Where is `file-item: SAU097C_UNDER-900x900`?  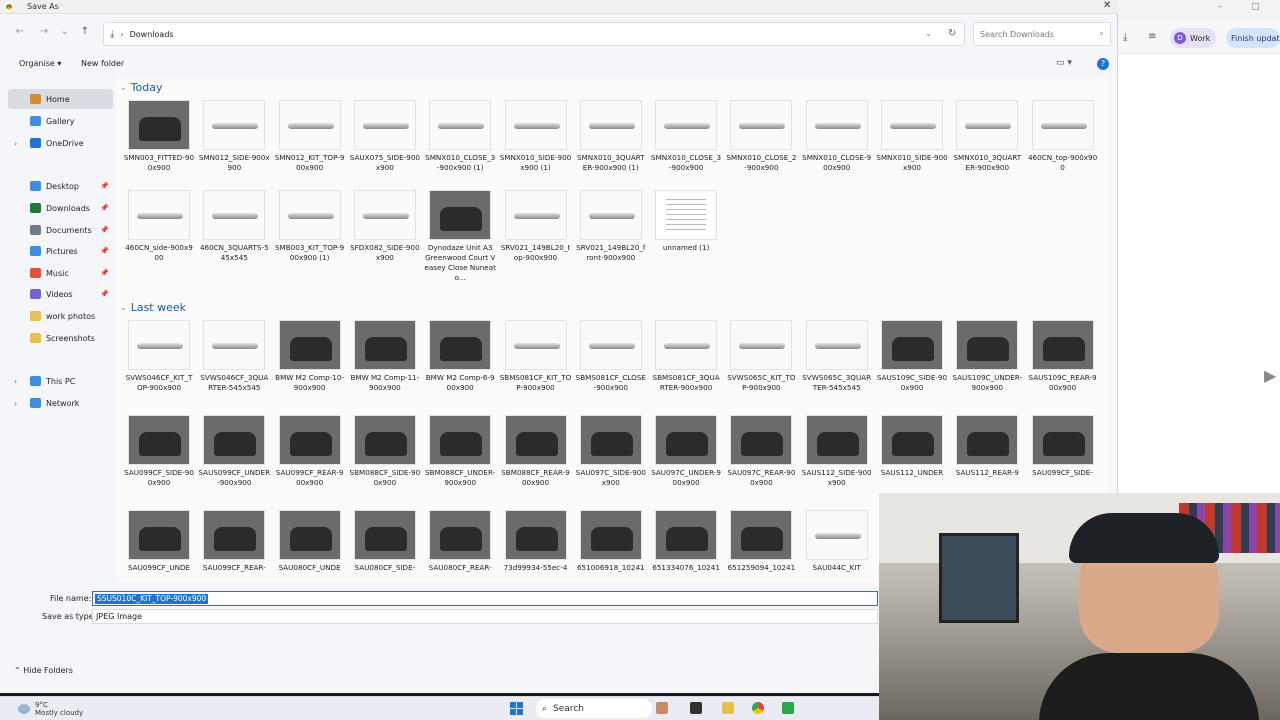
file-item: SAU097C_UNDER-900x900 is located at coordinates (686, 451).